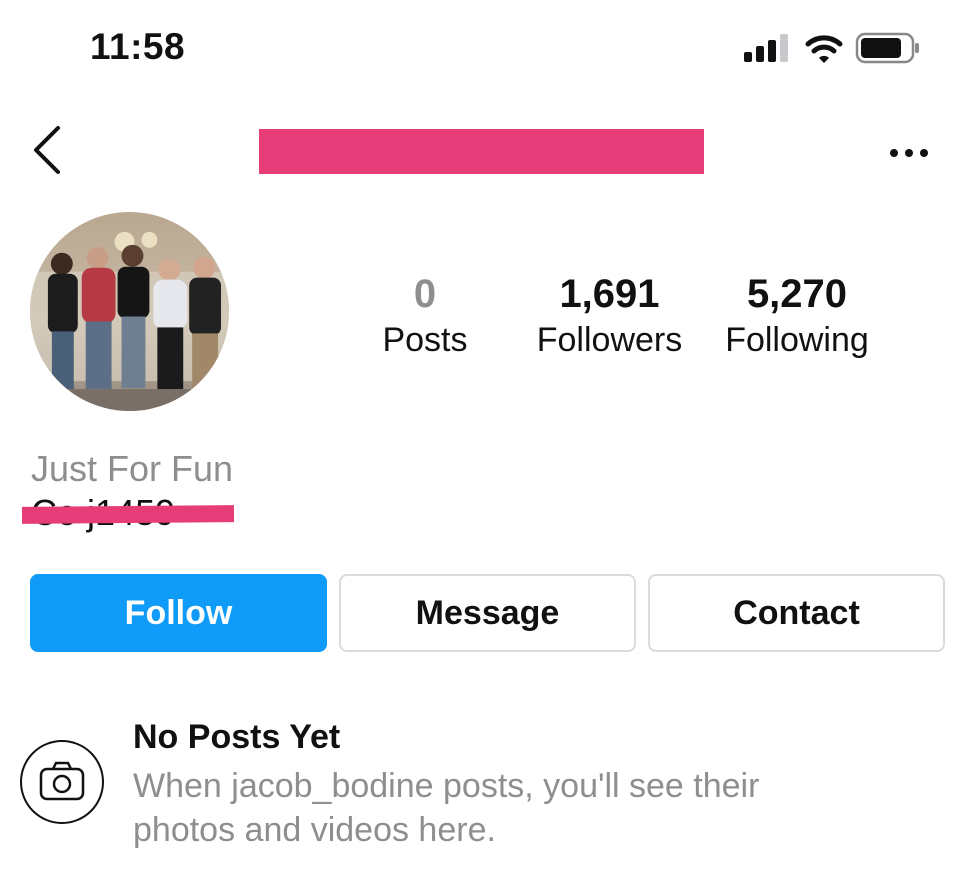 The width and height of the screenshot is (980, 894). Describe the element at coordinates (129, 311) in the screenshot. I see `profile-avatar` at that location.